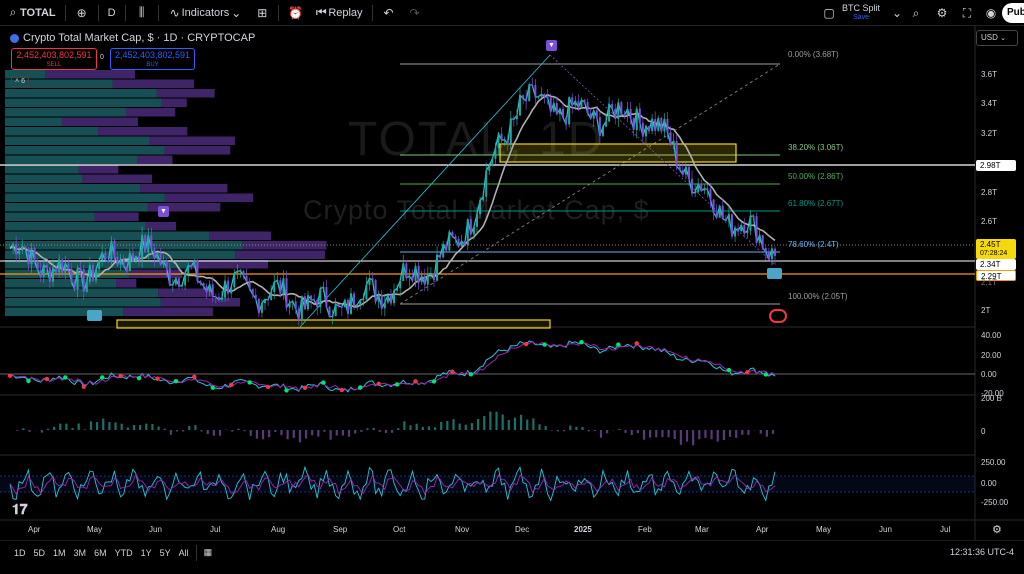 This screenshot has width=1024, height=574. I want to click on goto-date-calendar-icon: ▦, so click(208, 552).